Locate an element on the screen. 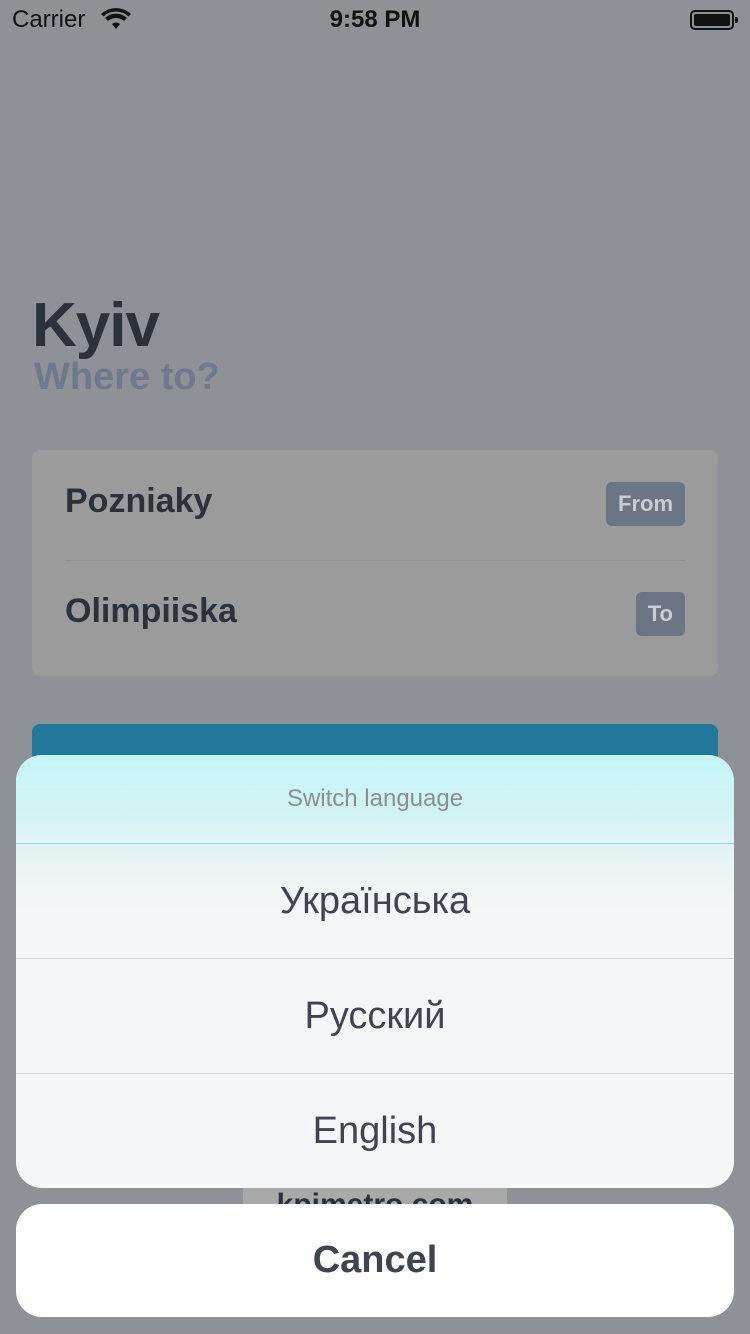 The image size is (750, 1334). from-station-name: Pozniaky is located at coordinates (139, 501).